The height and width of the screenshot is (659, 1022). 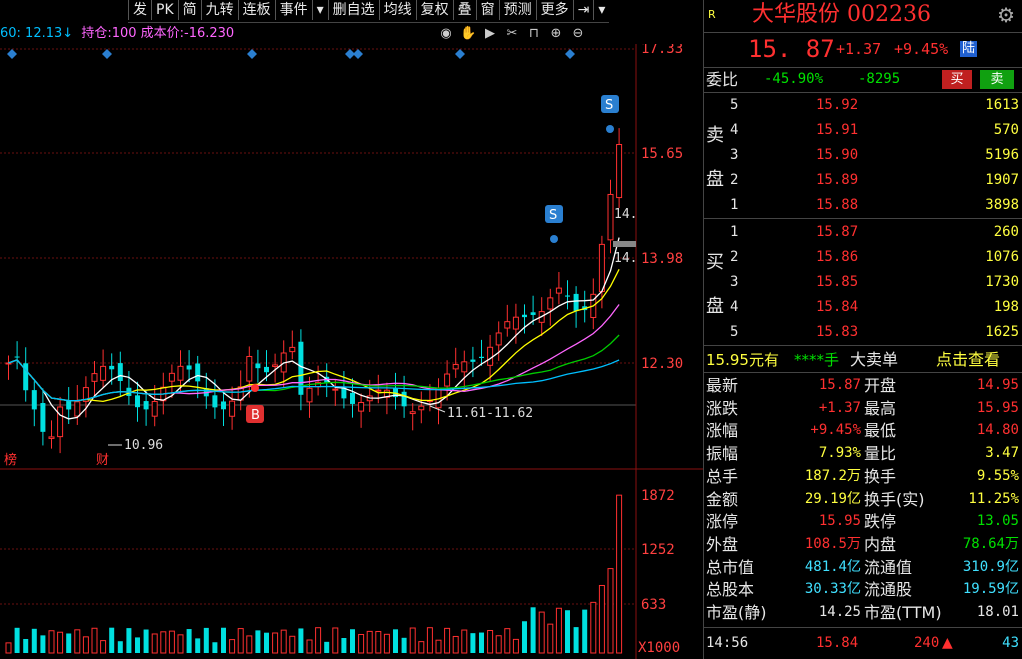 What do you see at coordinates (837, 180) in the screenshot?
I see `order-price: 15.89` at bounding box center [837, 180].